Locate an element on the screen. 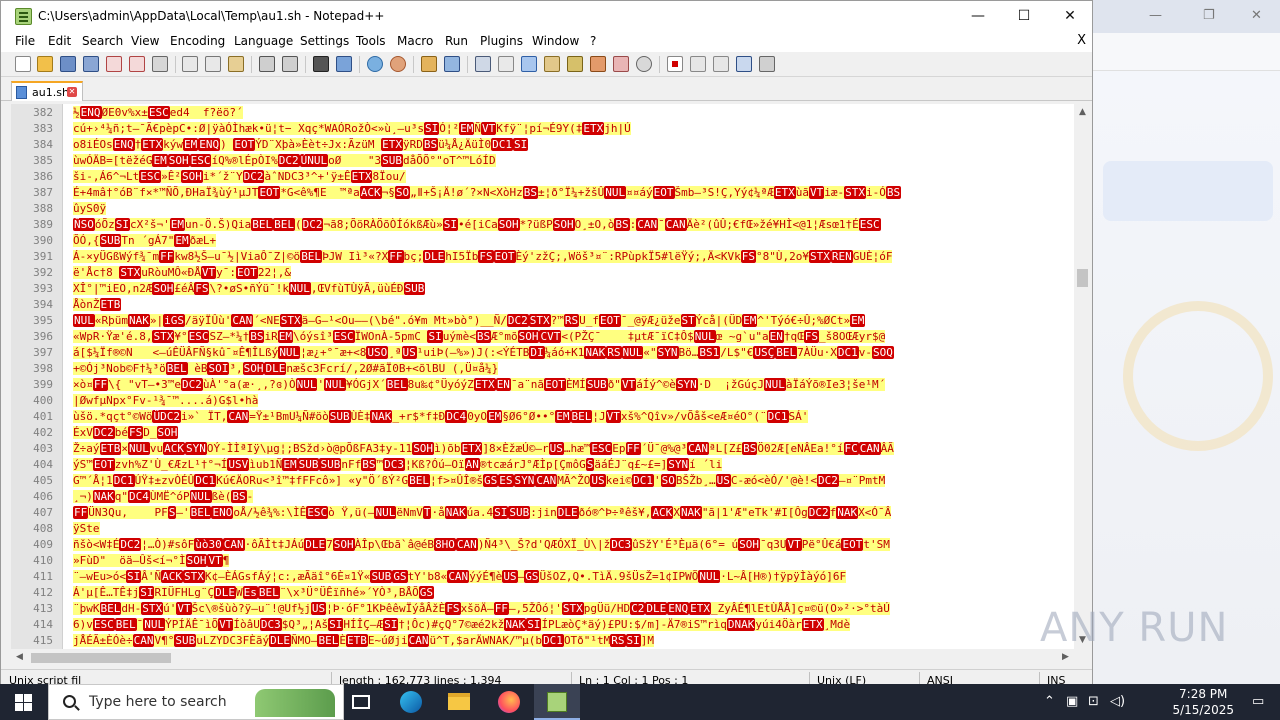 The height and width of the screenshot is (720, 1280). volume-icon: ◁) is located at coordinates (1117, 701).